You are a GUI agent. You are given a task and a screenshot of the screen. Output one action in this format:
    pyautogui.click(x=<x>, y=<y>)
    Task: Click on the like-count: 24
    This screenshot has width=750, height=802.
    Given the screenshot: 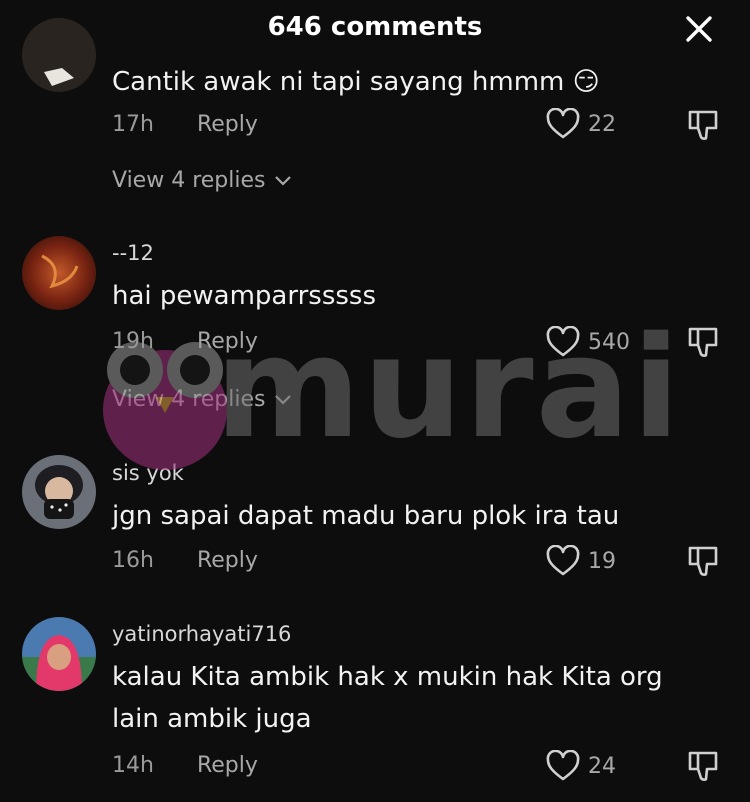 What is the action you would take?
    pyautogui.click(x=602, y=766)
    